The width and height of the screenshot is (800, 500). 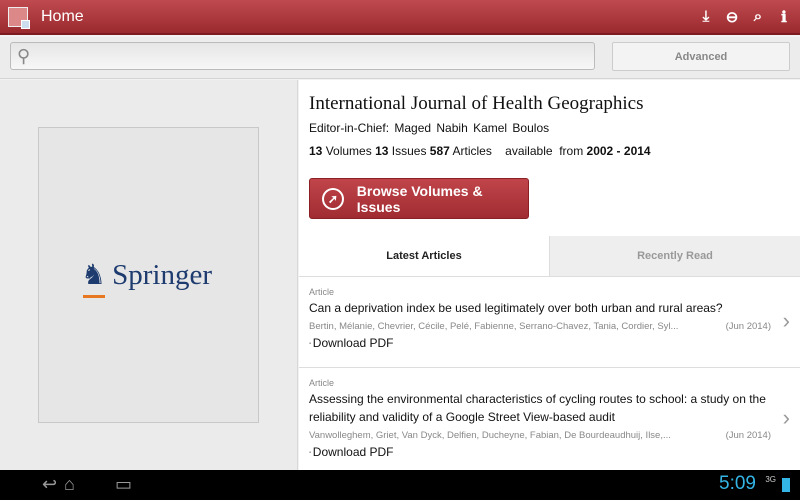 What do you see at coordinates (400, 485) in the screenshot?
I see `system-nav-bar: ↩ ⌂ ▭ 5:09 3G` at bounding box center [400, 485].